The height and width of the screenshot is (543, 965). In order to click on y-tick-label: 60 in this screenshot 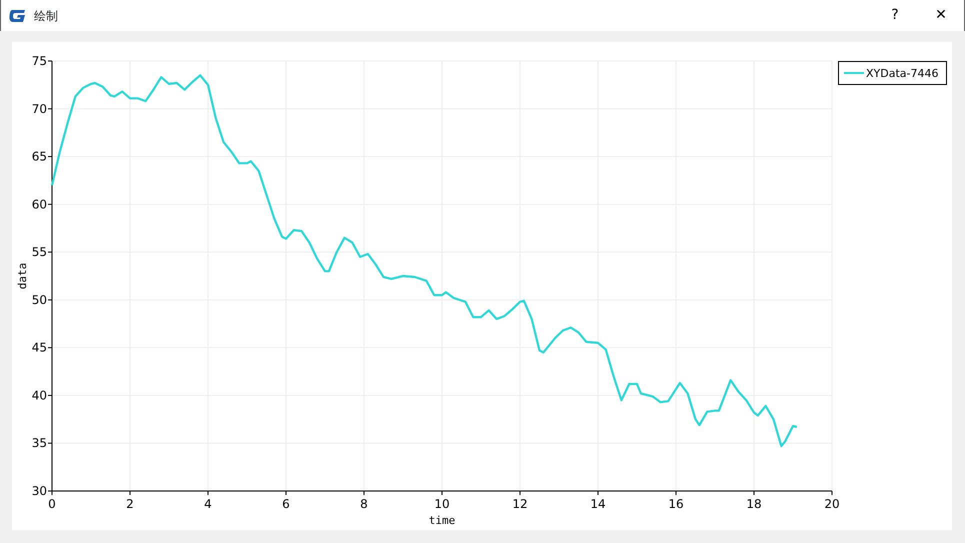, I will do `click(39, 204)`.